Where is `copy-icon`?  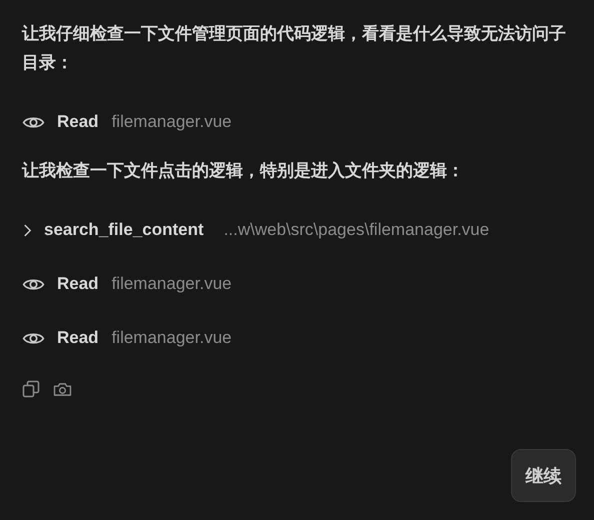 copy-icon is located at coordinates (31, 389).